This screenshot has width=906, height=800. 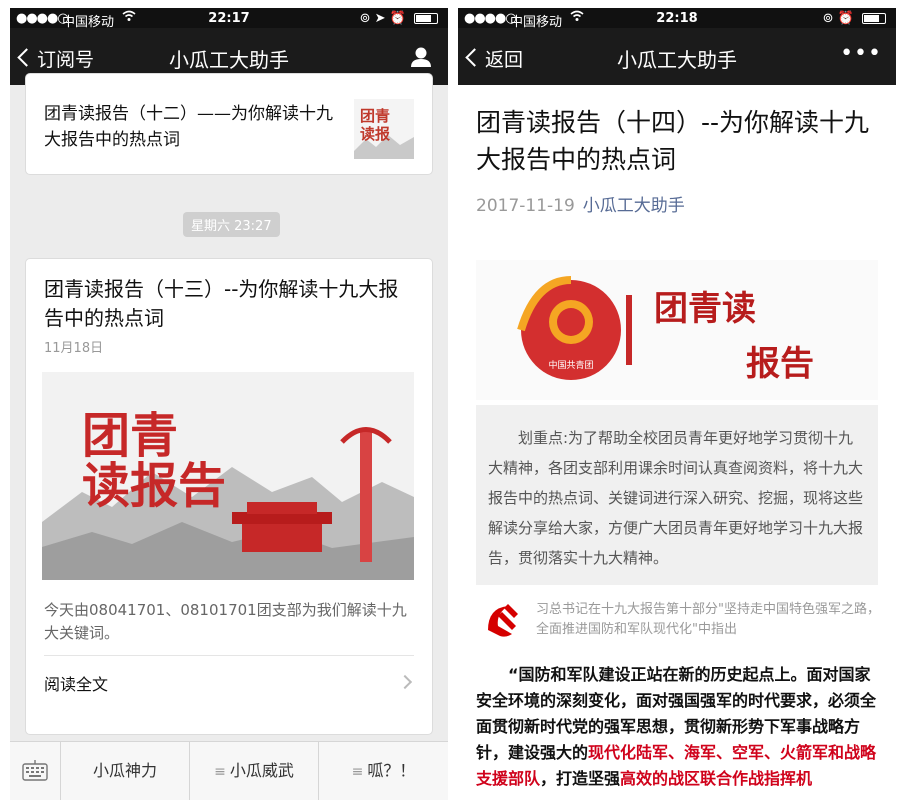 I want to click on status-icons: ⊚ ⏰, so click(x=854, y=18).